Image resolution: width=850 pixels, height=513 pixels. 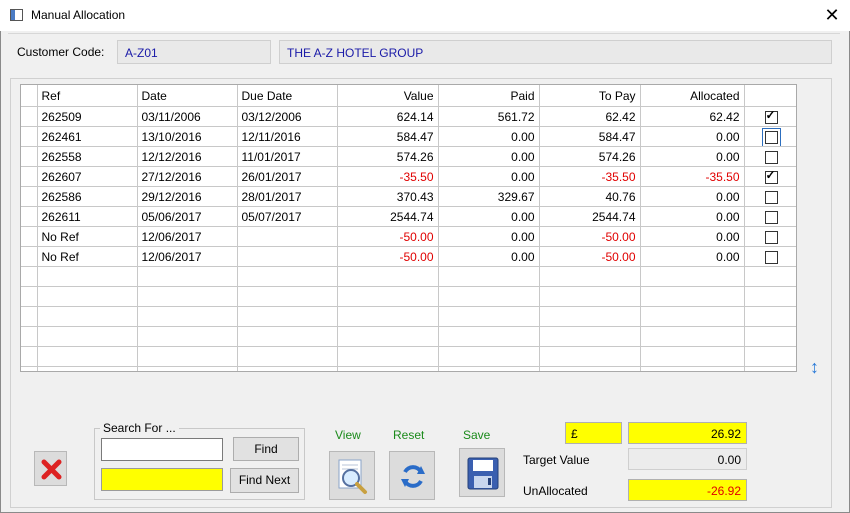 What do you see at coordinates (187, 96) in the screenshot?
I see `column-header-date: Date` at bounding box center [187, 96].